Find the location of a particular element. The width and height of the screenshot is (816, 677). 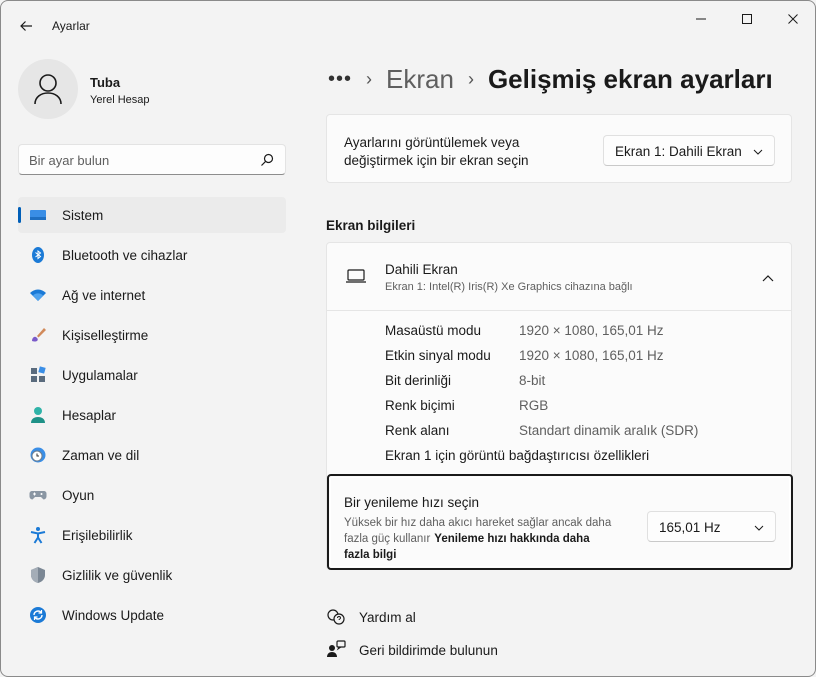

description-line: Ayarlarını görüntülemek veya is located at coordinates (432, 142).